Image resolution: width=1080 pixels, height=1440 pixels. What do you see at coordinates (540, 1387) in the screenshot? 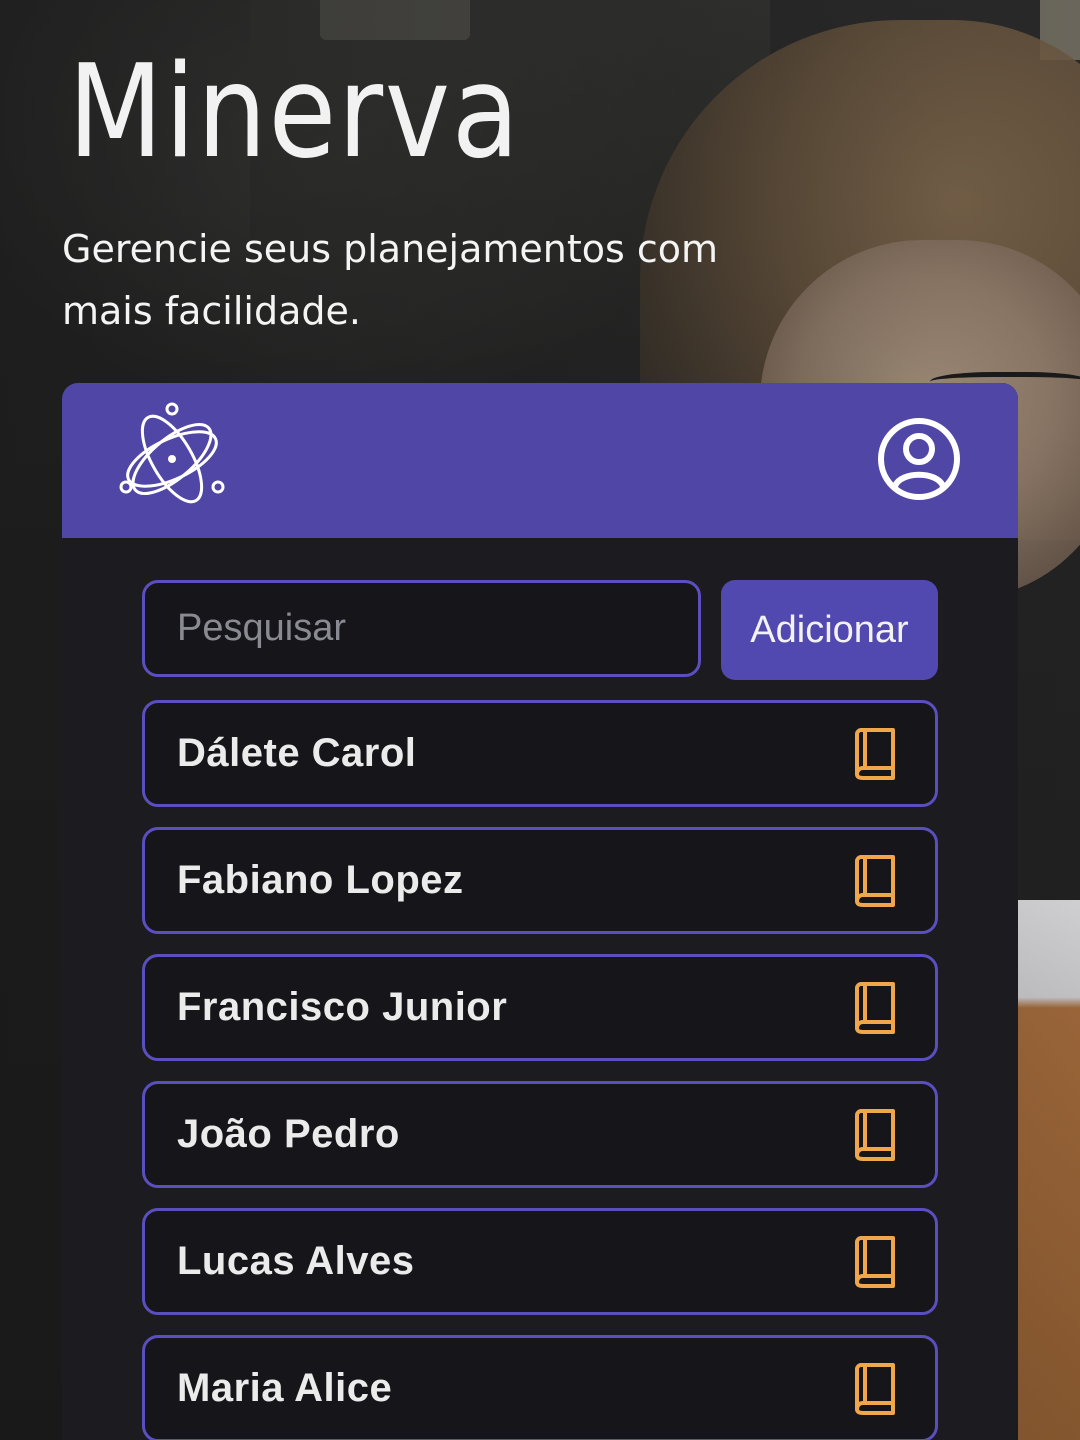
I see `list-item: Maria Alice` at bounding box center [540, 1387].